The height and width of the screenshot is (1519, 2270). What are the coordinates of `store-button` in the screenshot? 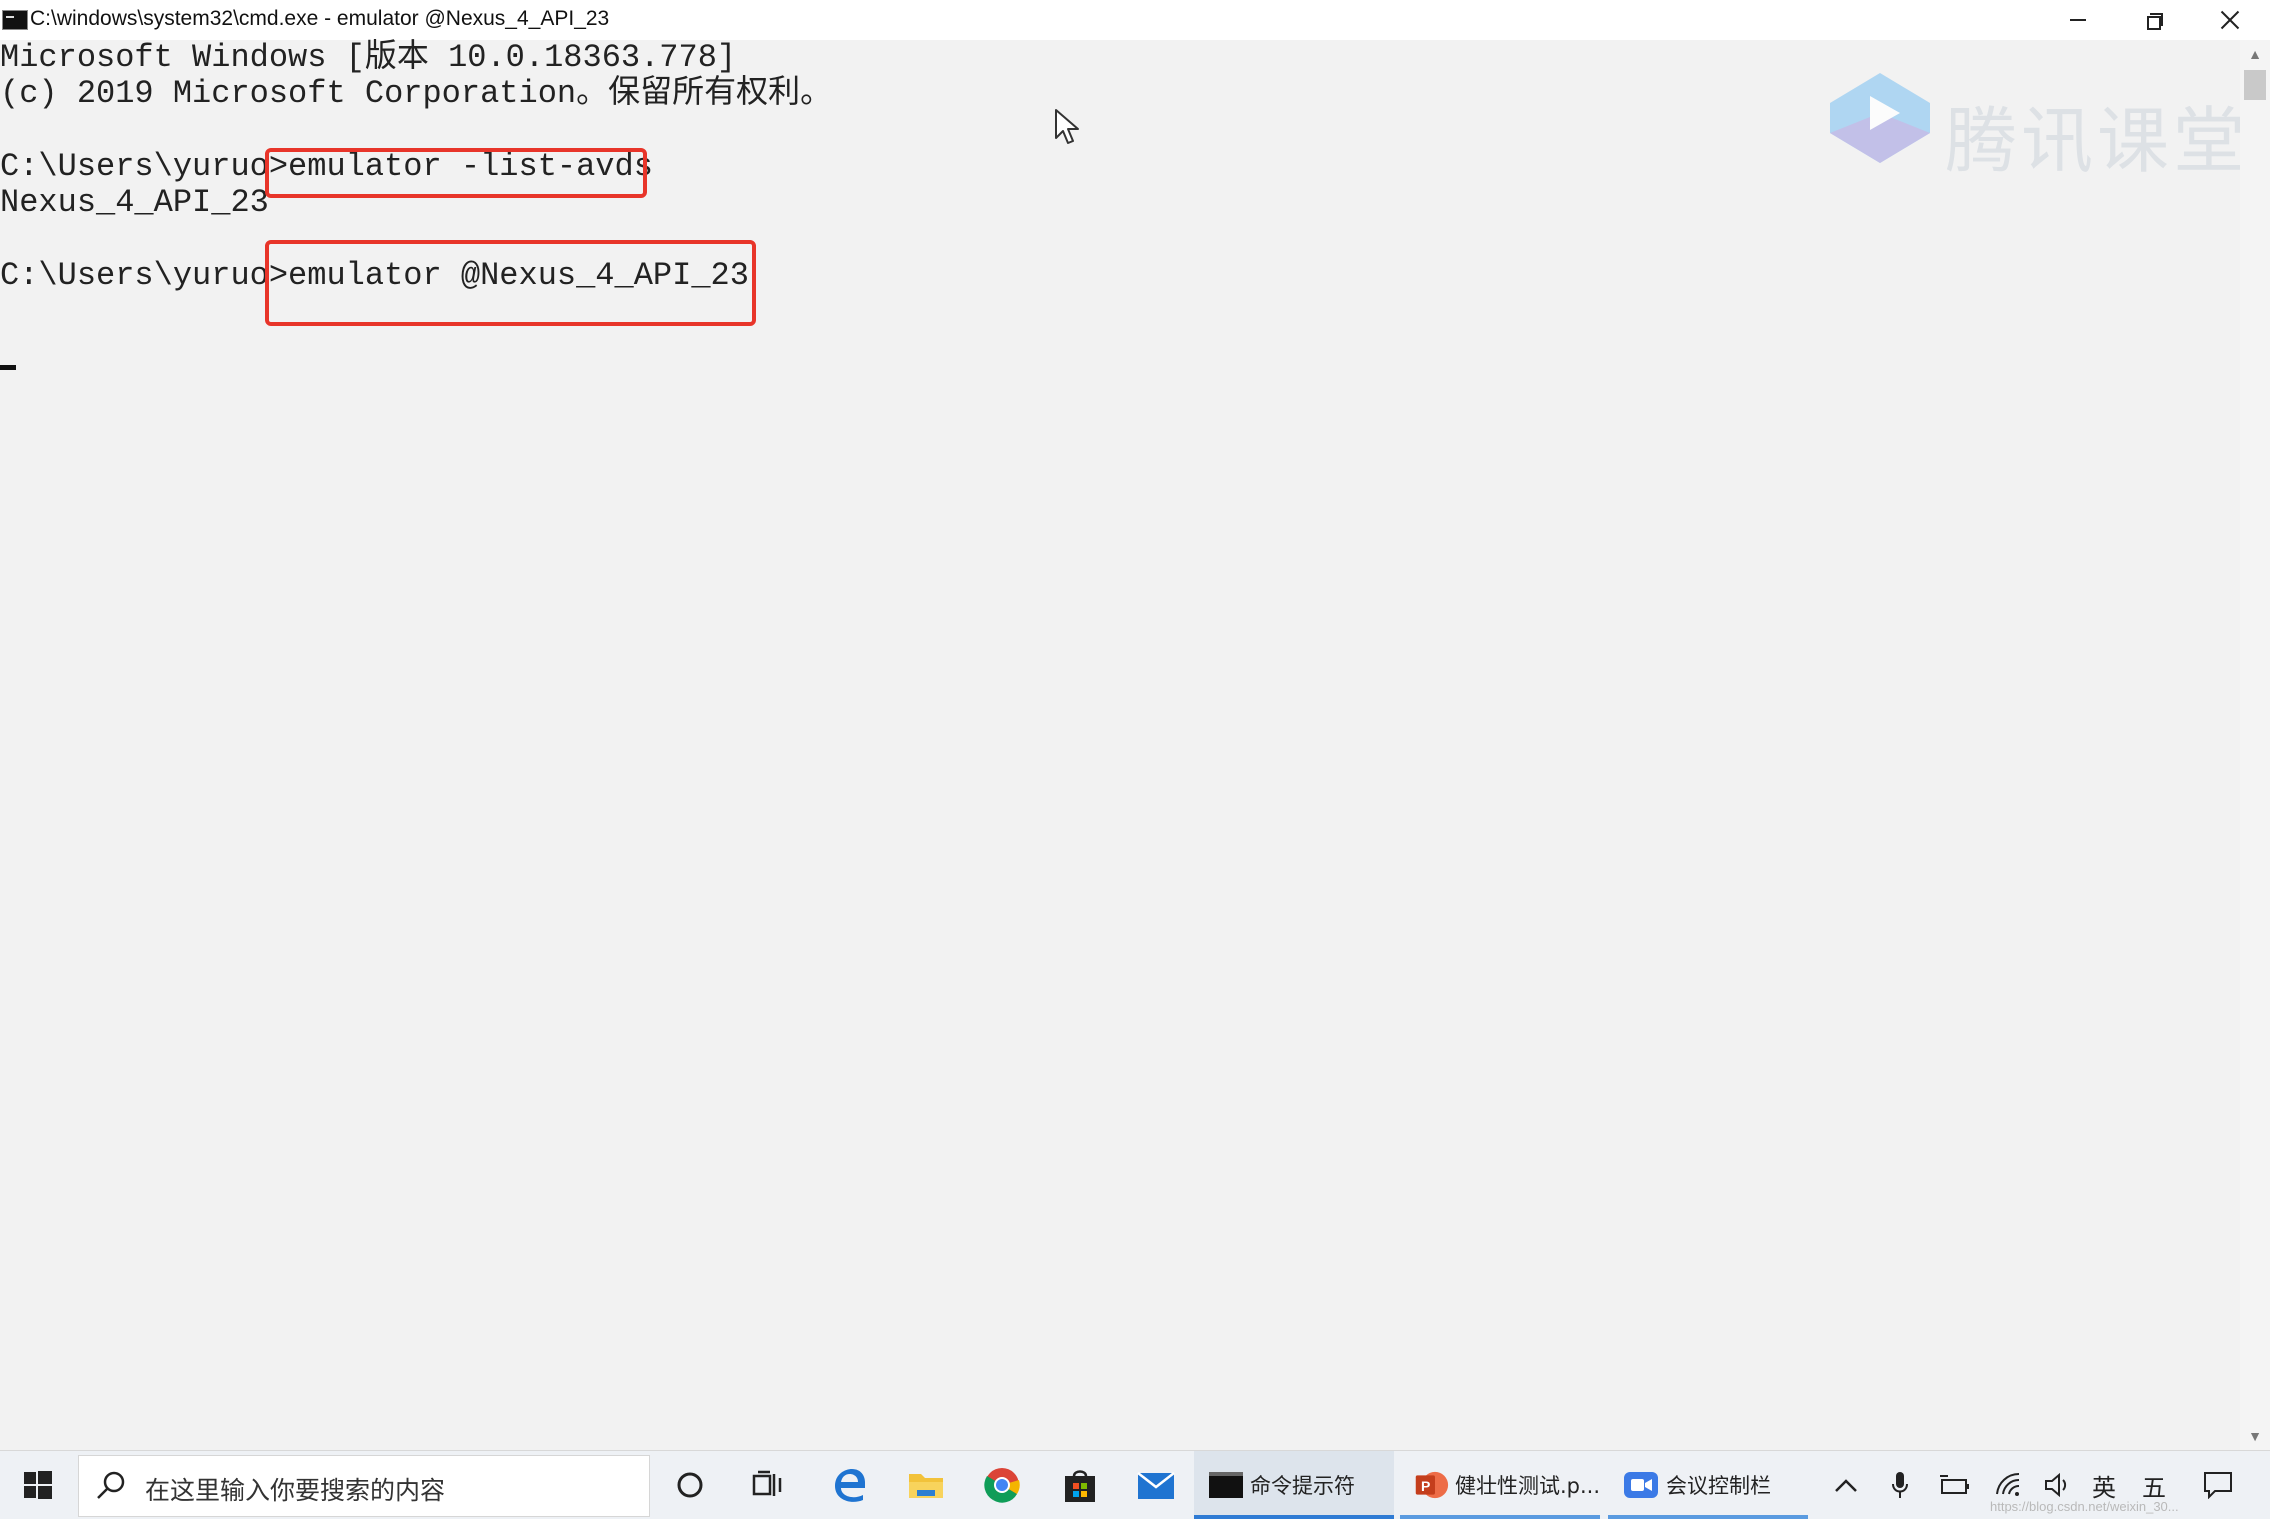 It's located at (1080, 1485).